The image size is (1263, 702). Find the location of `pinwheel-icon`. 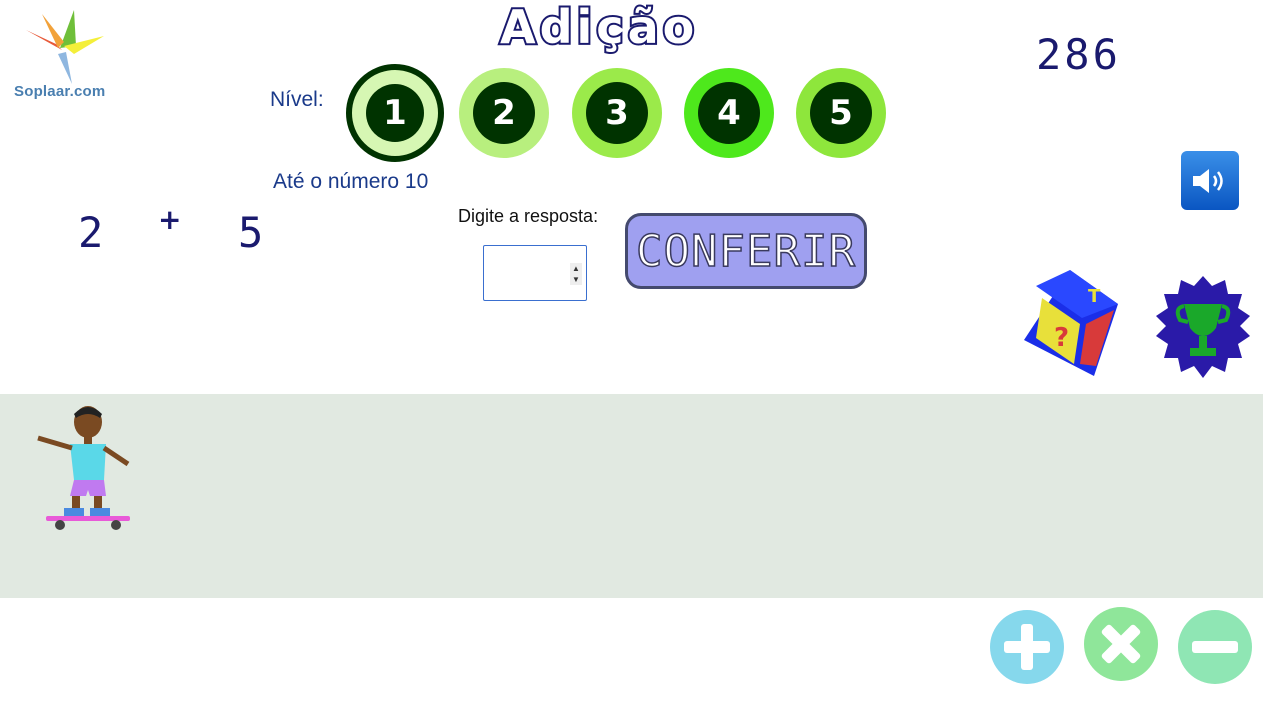

pinwheel-icon is located at coordinates (65, 47).